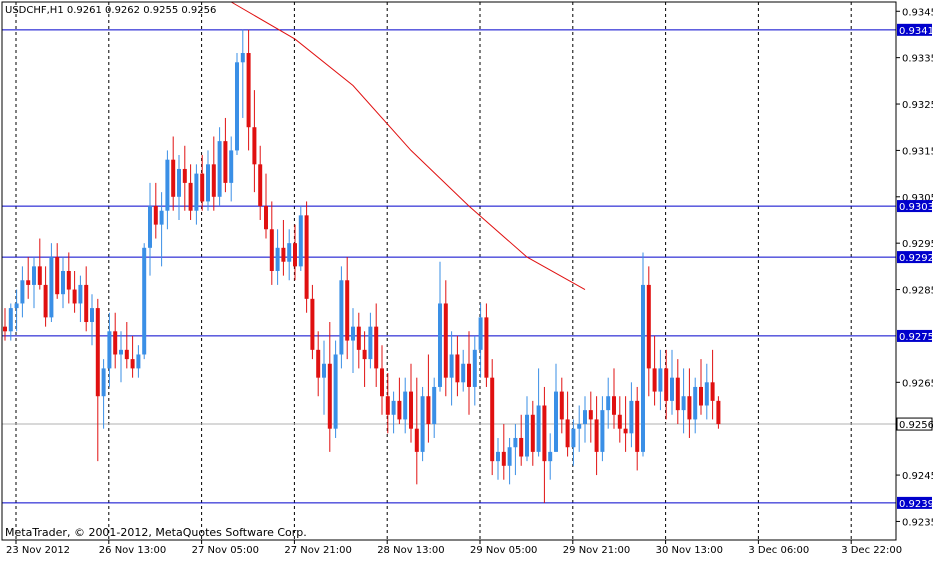  I want to click on x-tick-label: 3 Dec 22:00, so click(871, 550).